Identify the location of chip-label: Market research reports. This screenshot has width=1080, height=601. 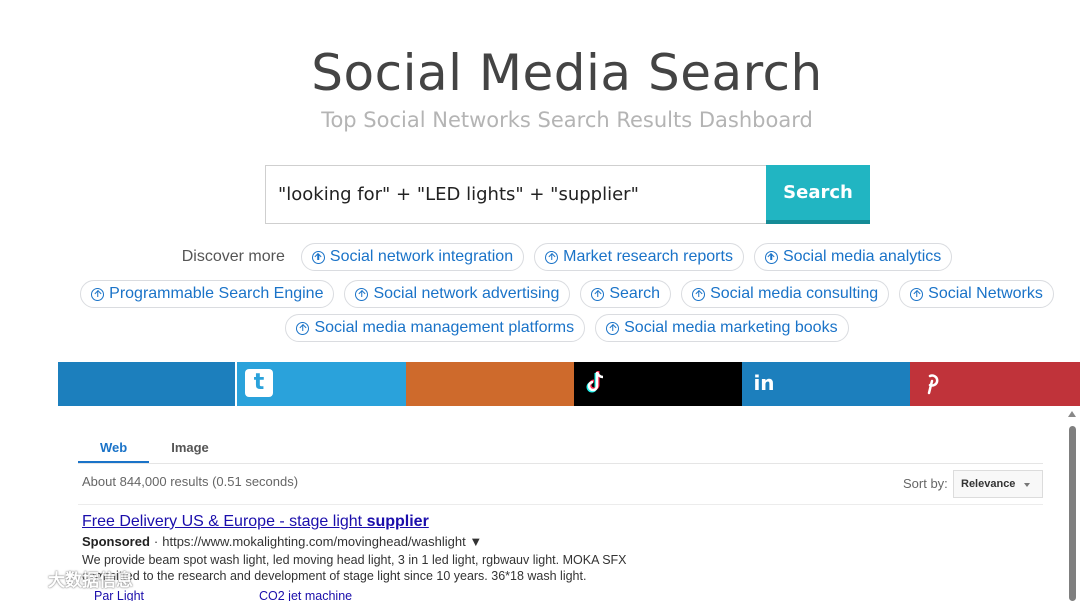
(648, 256).